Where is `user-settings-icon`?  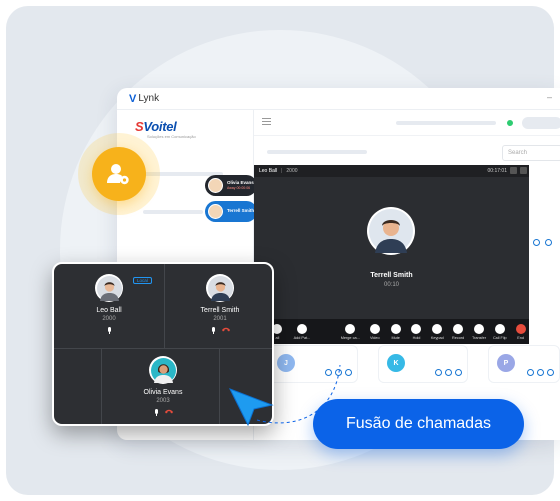 user-settings-icon is located at coordinates (119, 174).